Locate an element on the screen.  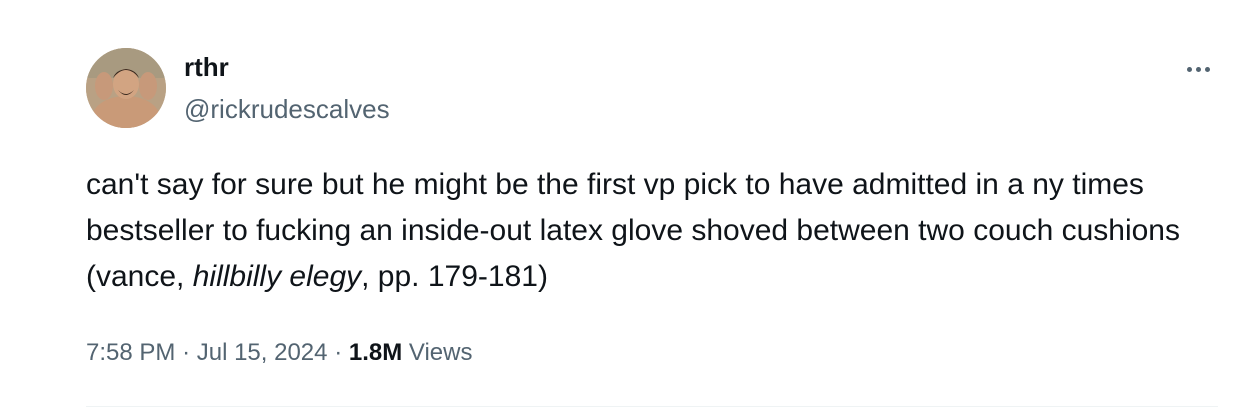
divider is located at coordinates (652, 406).